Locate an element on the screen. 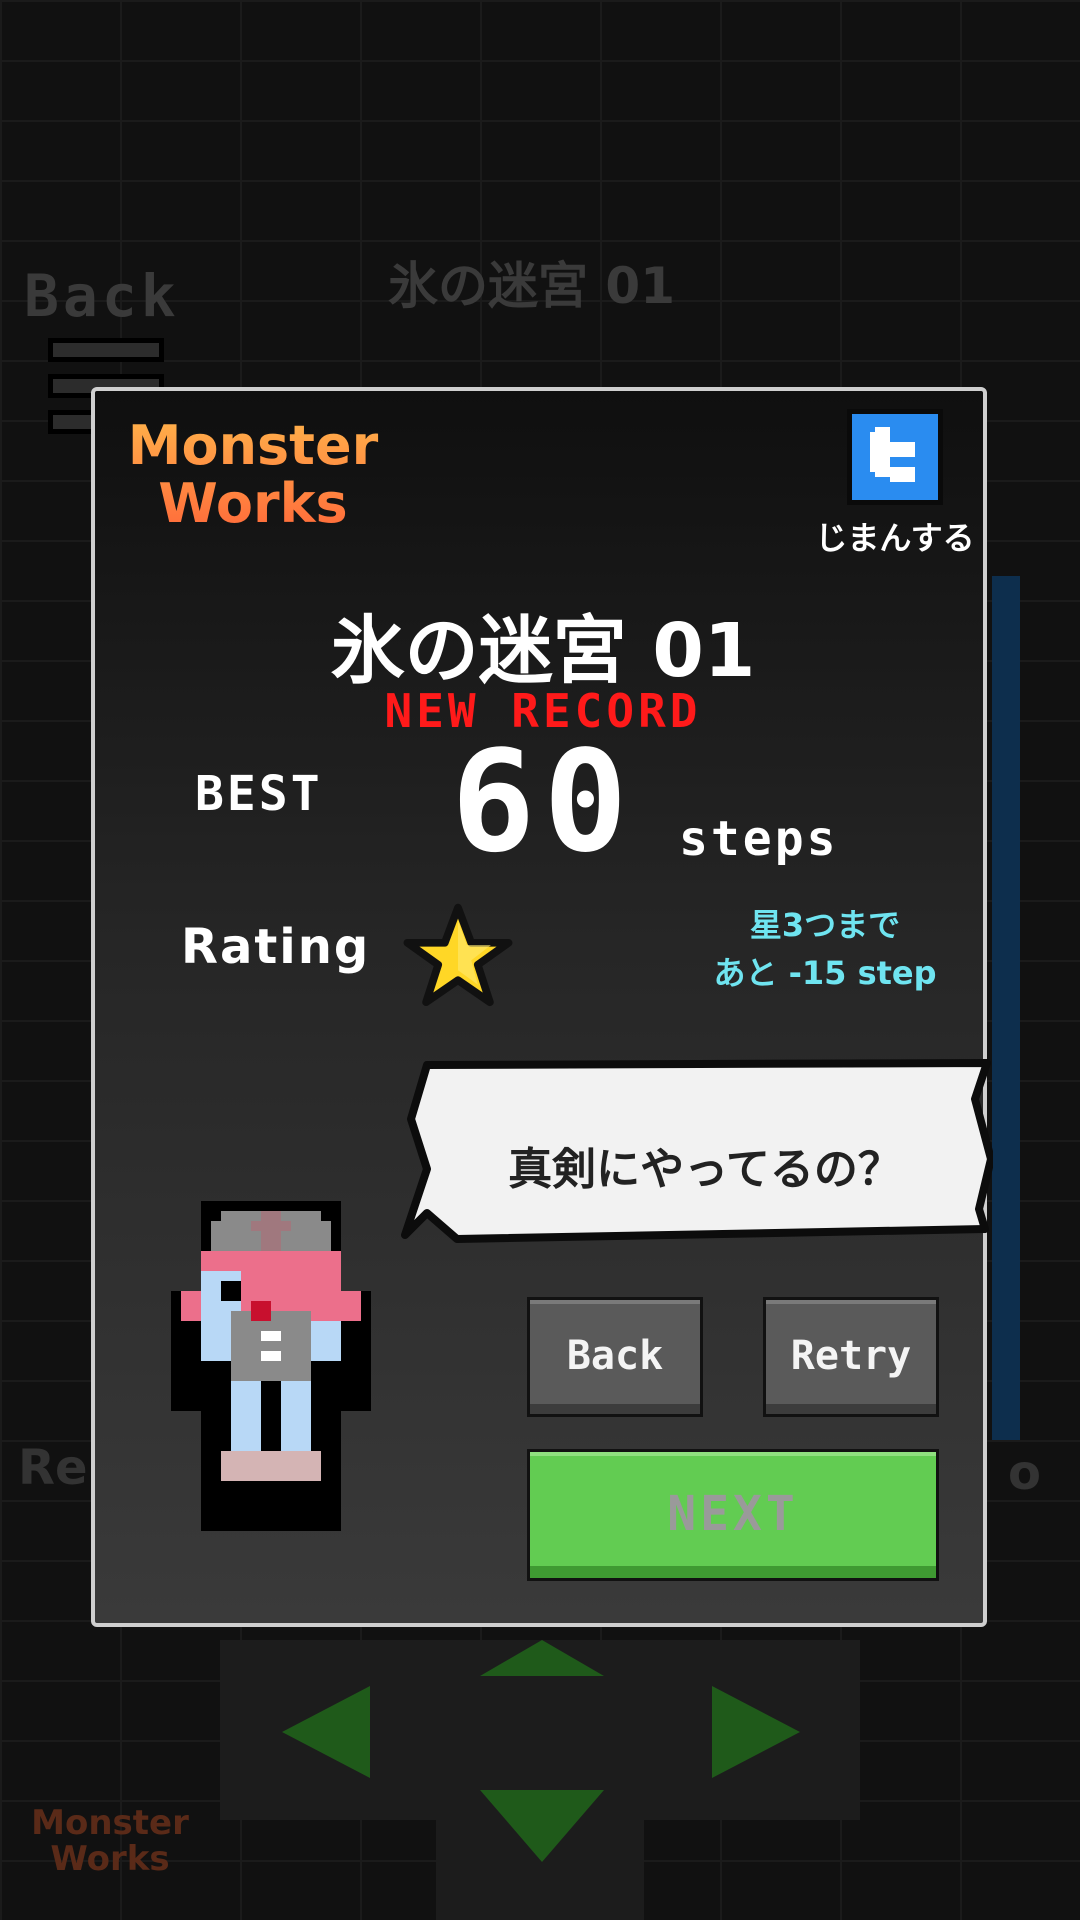  background-progress-strip is located at coordinates (1006, 1008).